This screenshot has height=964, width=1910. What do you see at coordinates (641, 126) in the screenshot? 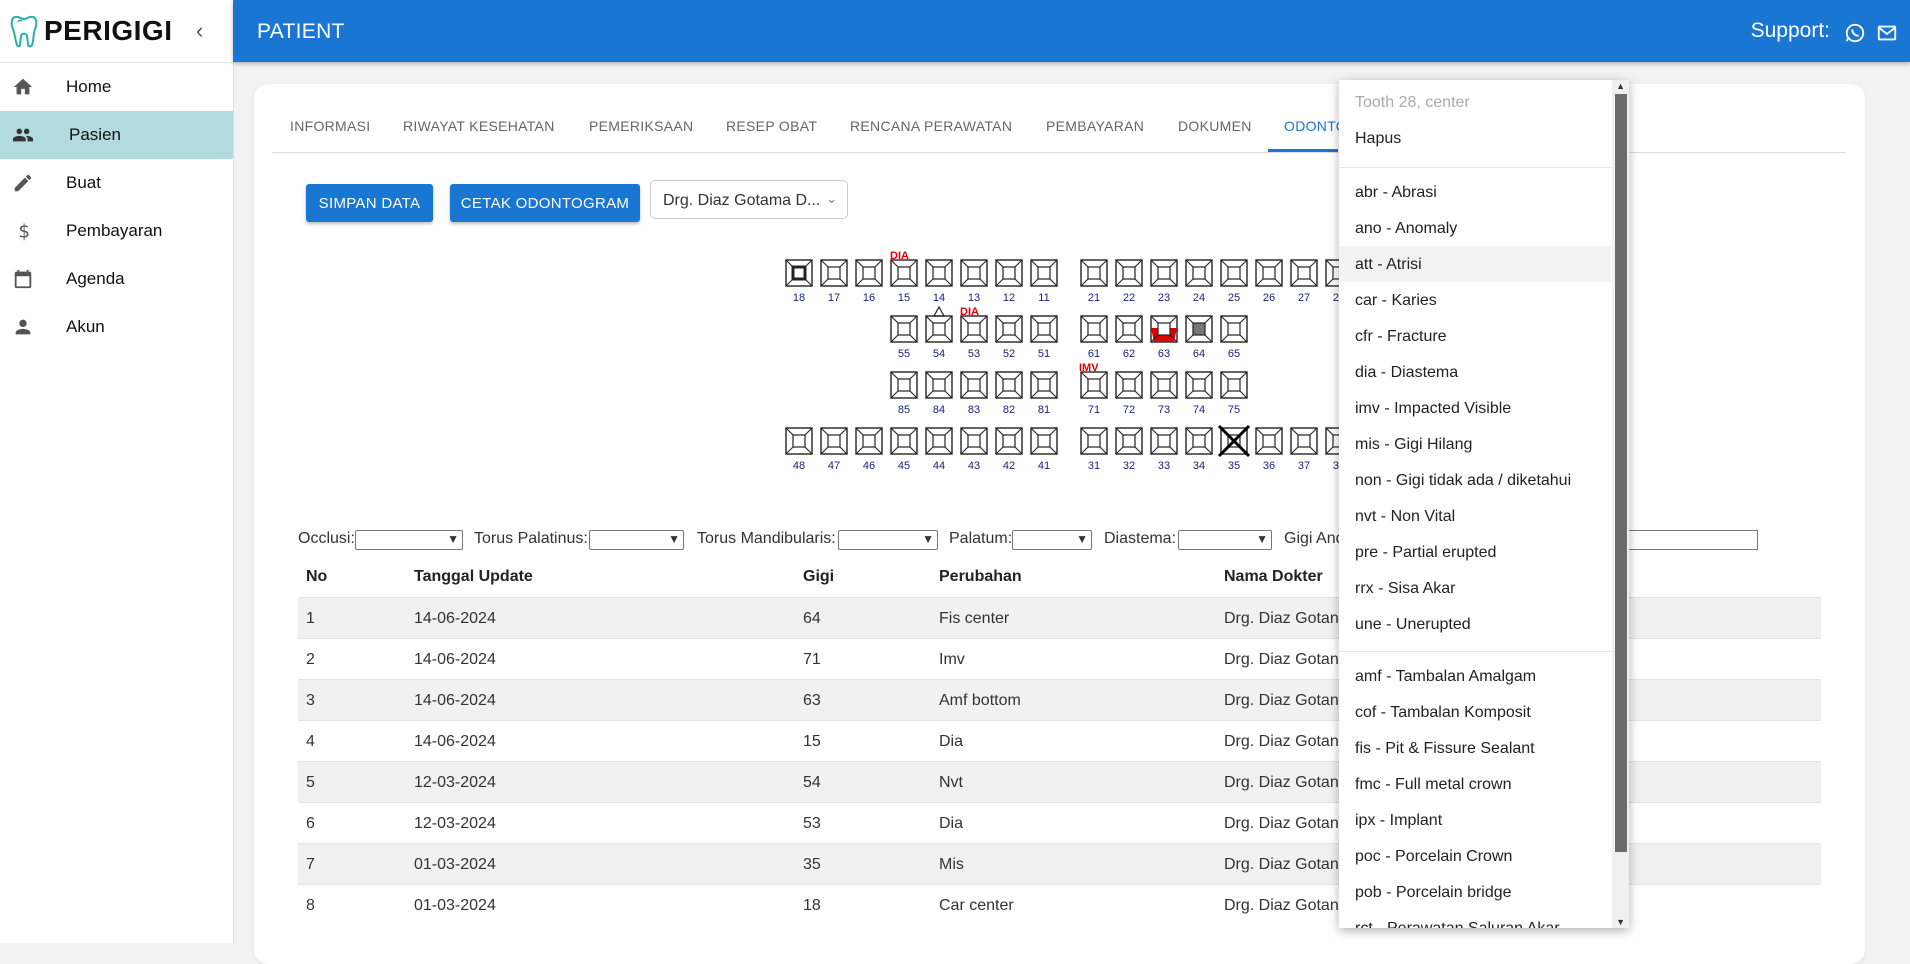
I see `tab-pemeriksaan: PEMERIKSAAN` at bounding box center [641, 126].